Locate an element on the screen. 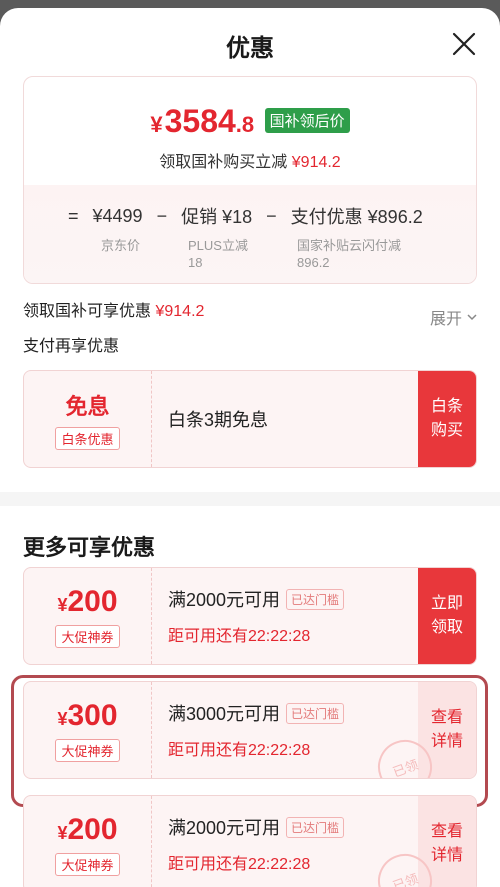  baitiao-badge: 白条优惠 is located at coordinates (87, 438).